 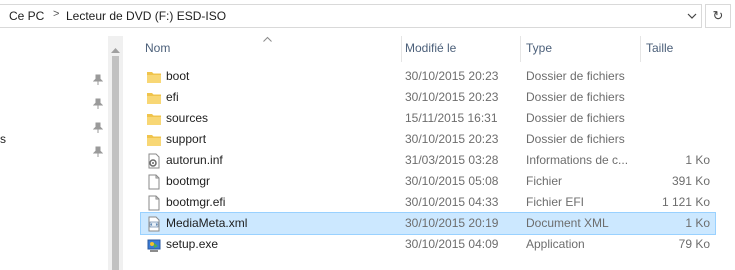 I want to click on file-name: setup.exe, so click(x=192, y=244).